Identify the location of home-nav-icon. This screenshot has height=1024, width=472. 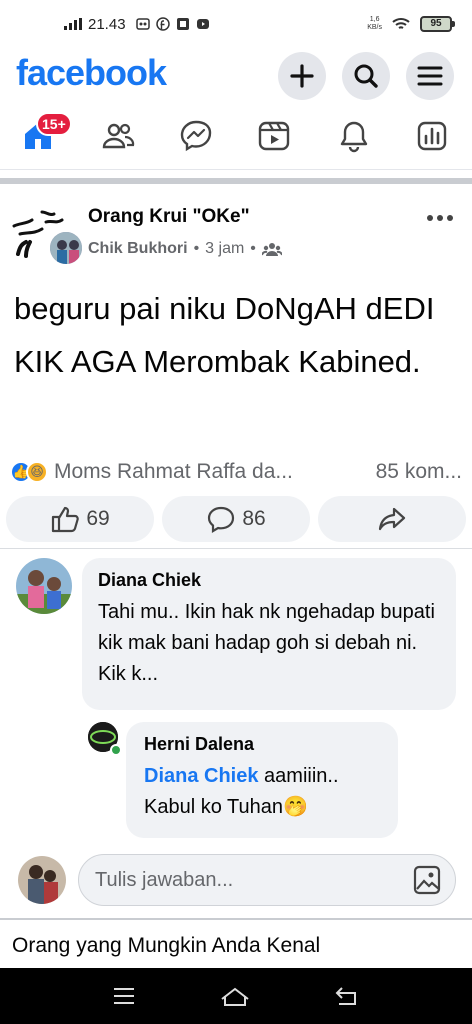
(235, 996).